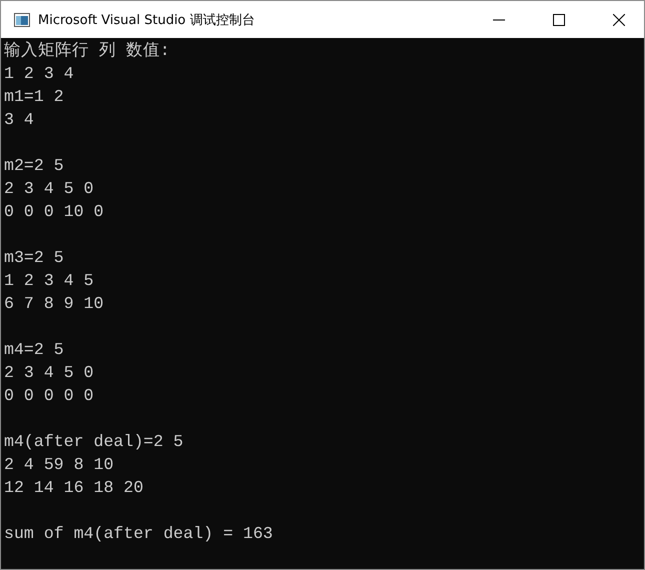 This screenshot has height=570, width=645. Describe the element at coordinates (49, 396) in the screenshot. I see `console-output-line: 0 0 0 0 0` at that location.